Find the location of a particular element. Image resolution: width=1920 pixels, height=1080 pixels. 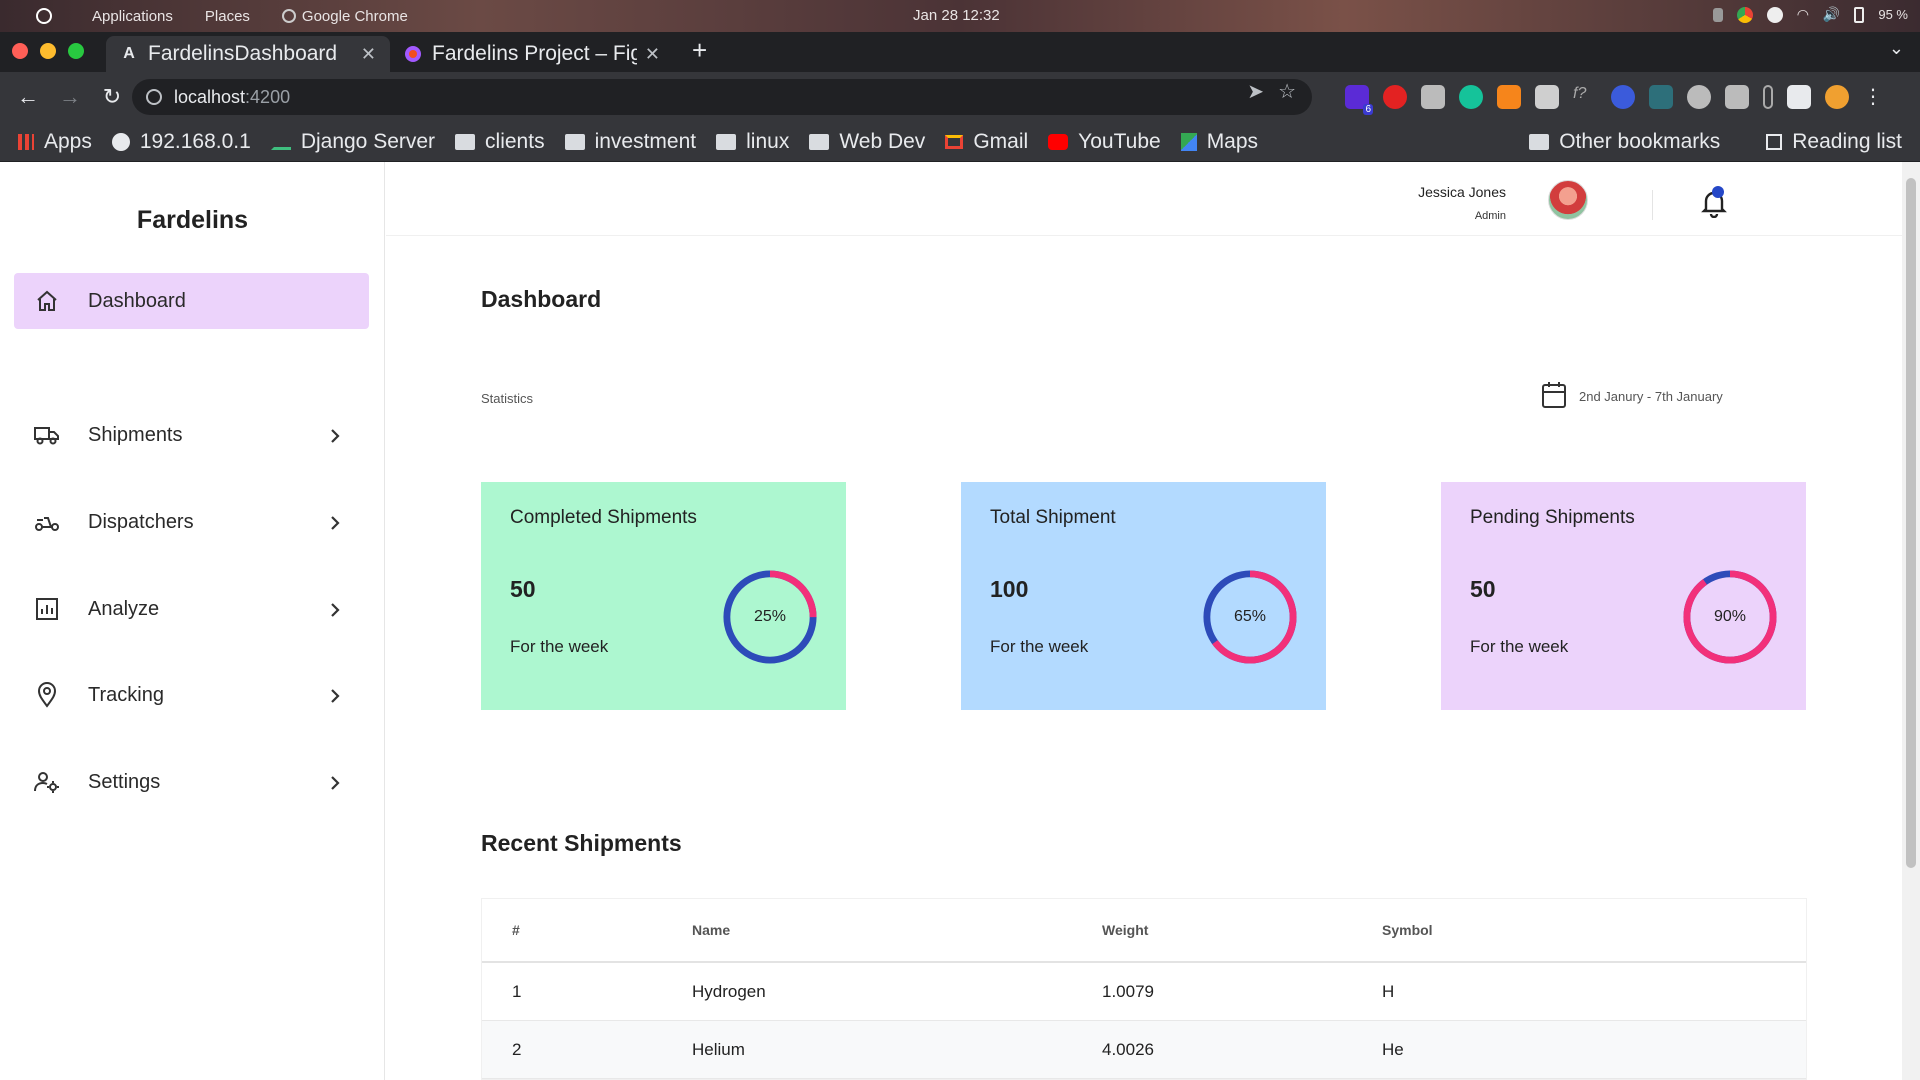

bookmark-label: Maps is located at coordinates (1232, 141).